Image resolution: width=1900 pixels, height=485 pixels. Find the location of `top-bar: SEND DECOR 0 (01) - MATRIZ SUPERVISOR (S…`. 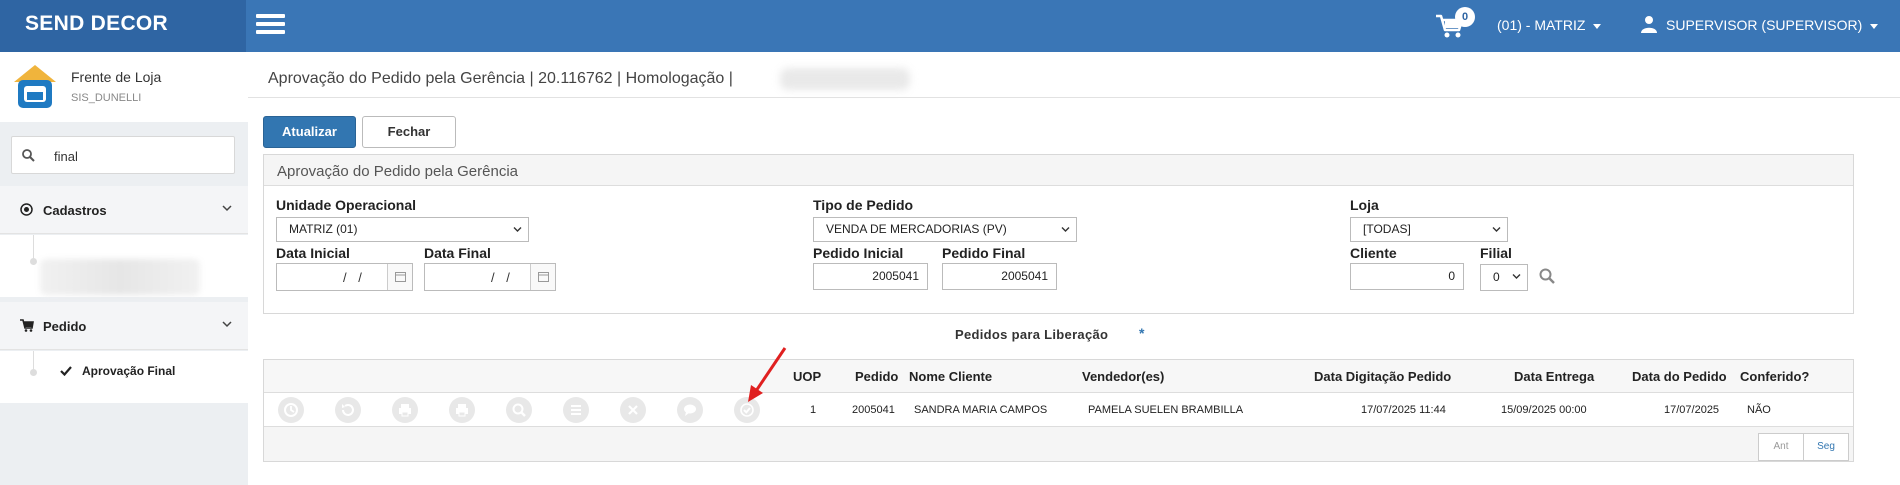

top-bar: SEND DECOR 0 (01) - MATRIZ SUPERVISOR (S… is located at coordinates (950, 26).